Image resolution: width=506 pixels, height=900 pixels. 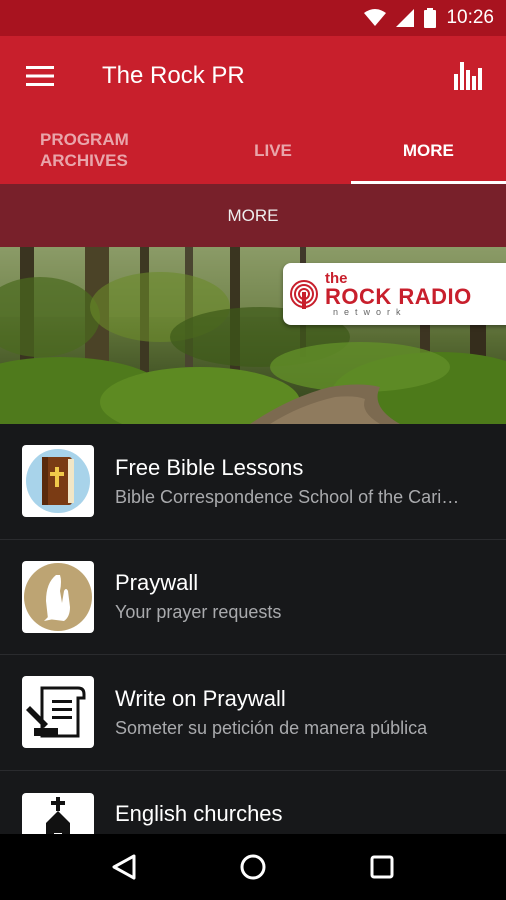 I want to click on tab-bar: PROGRAM ARCHIVES LIVE MORE, so click(x=253, y=150).